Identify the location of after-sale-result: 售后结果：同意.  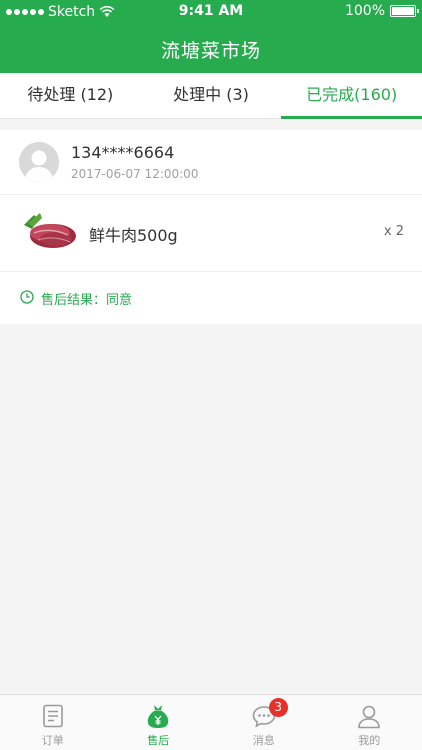
(87, 300).